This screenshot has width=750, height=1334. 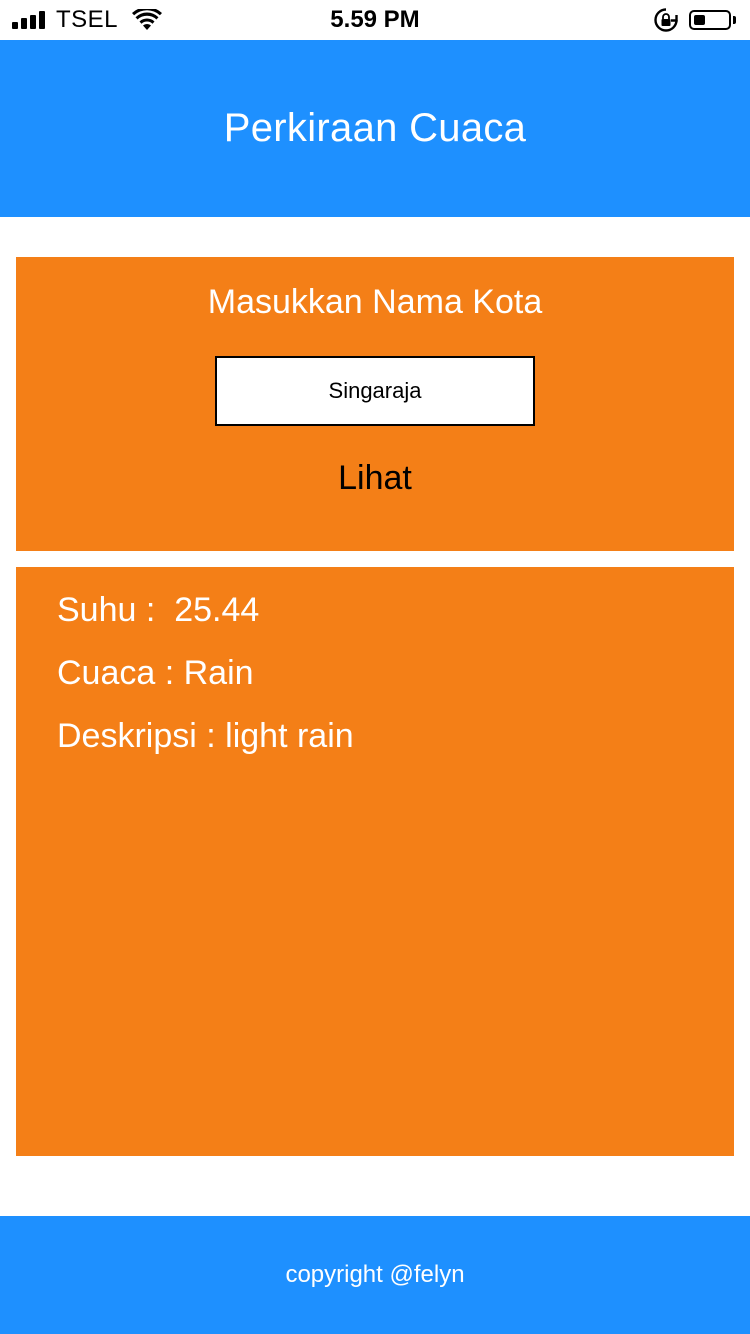 What do you see at coordinates (218, 673) in the screenshot?
I see `weather-value: Rain` at bounding box center [218, 673].